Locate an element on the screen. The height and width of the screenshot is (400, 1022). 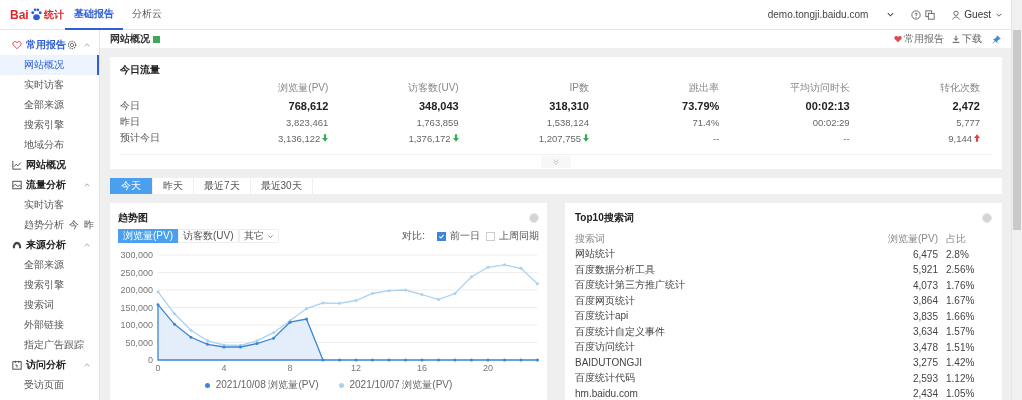
table-cell-text: 3,275 is located at coordinates (924, 363).